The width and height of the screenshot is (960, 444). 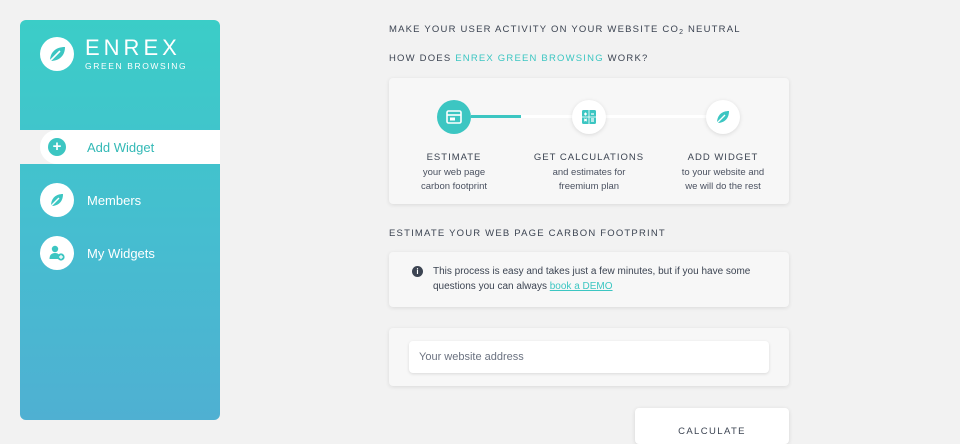 I want to click on leaf-logo-icon, so click(x=57, y=54).